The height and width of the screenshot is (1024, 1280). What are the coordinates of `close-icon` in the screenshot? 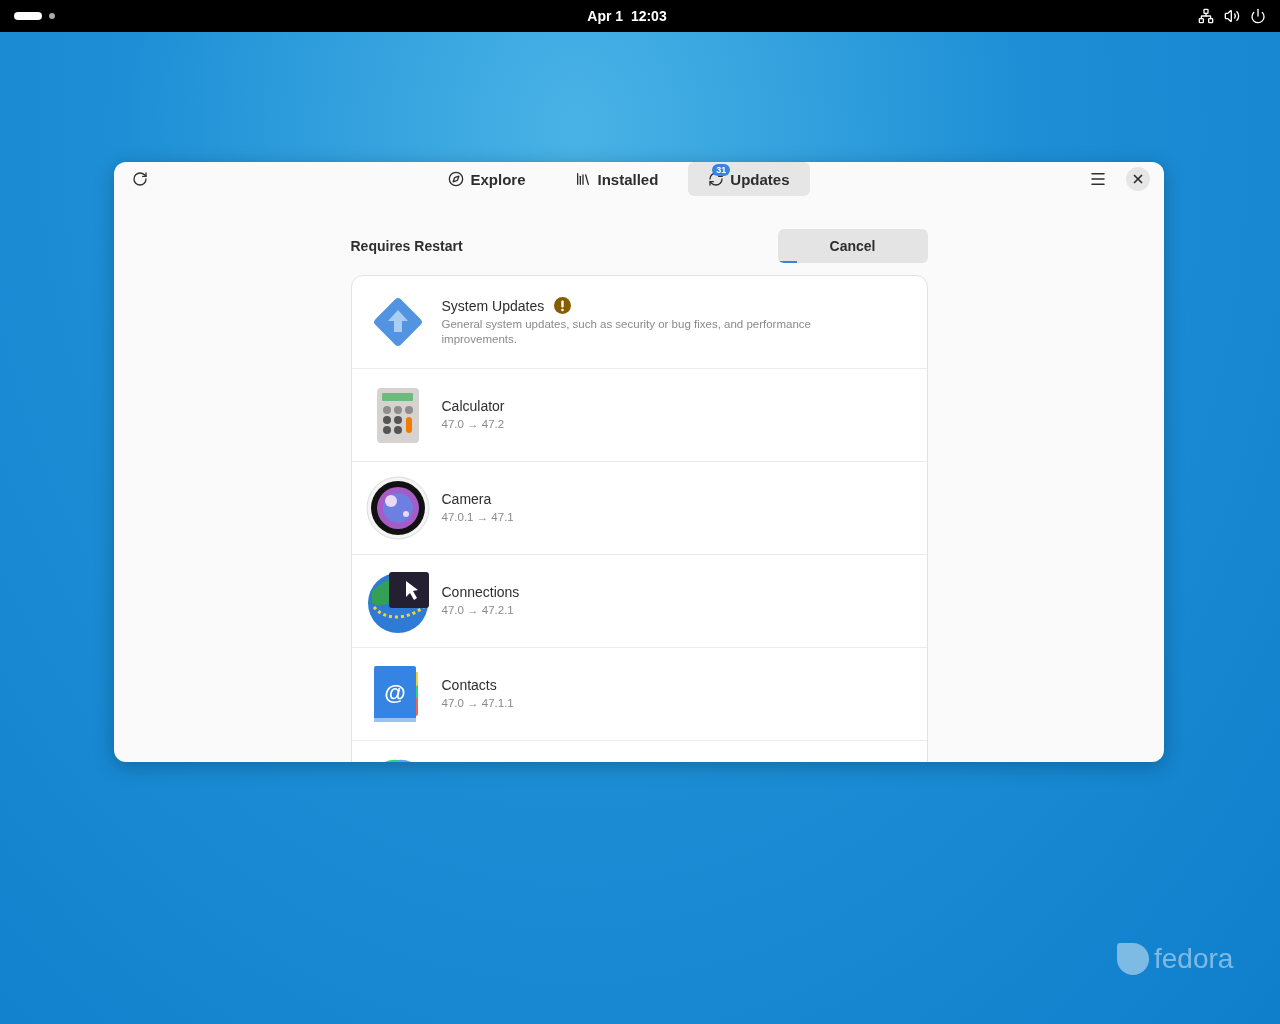 It's located at (1138, 179).